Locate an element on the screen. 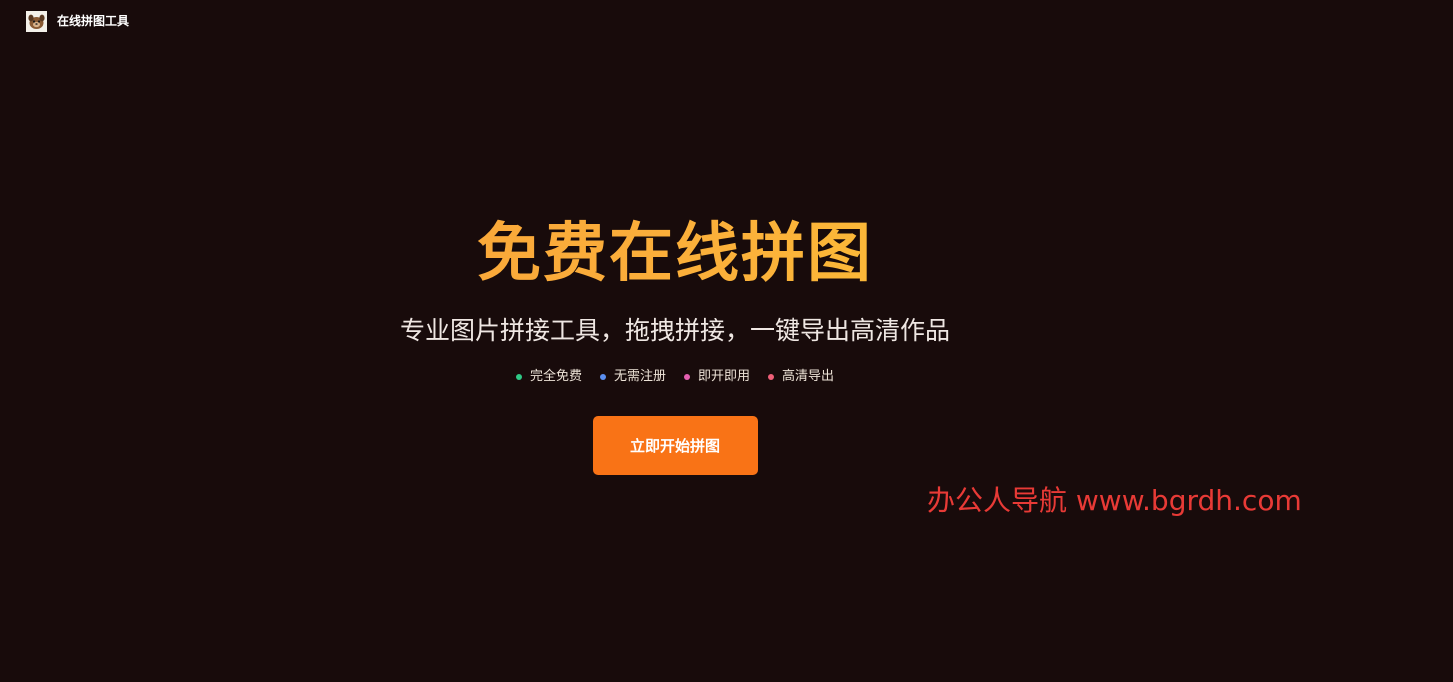 This screenshot has width=1453, height=682. hero-subtitle: 专业图片拼接工具，拖拽拼接，一键导出高清作品 is located at coordinates (674, 330).